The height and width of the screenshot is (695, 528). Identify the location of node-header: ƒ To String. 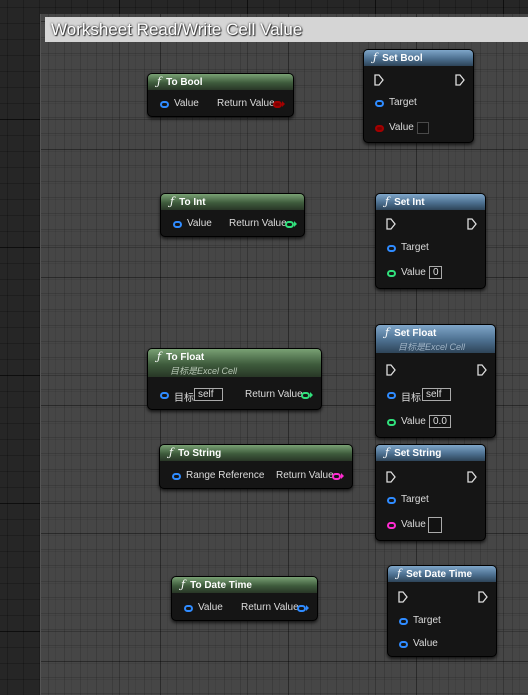
(256, 453).